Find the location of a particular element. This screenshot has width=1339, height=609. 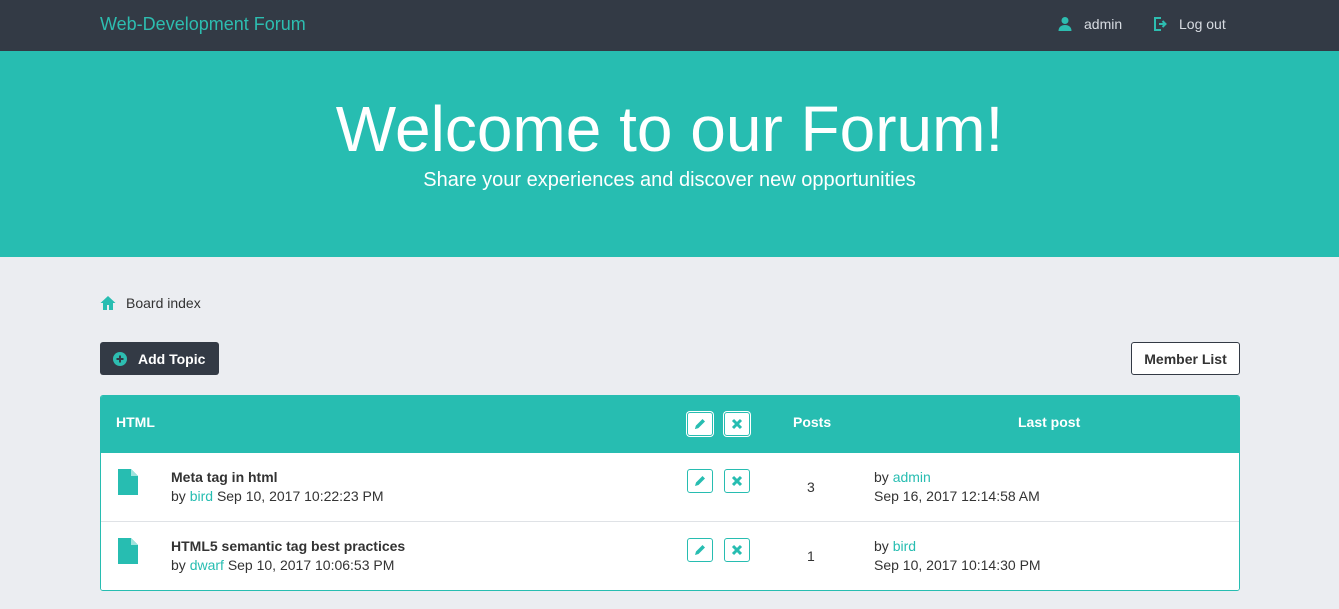

member-list-button: Member List is located at coordinates (1185, 358).